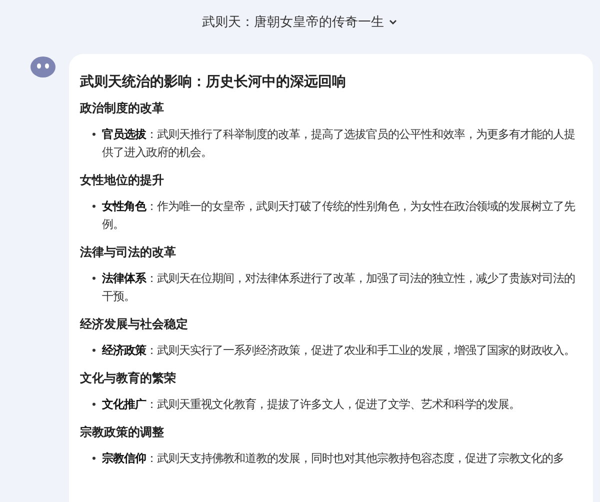  What do you see at coordinates (128, 252) in the screenshot?
I see `section-heading: 法律与司法的改革` at bounding box center [128, 252].